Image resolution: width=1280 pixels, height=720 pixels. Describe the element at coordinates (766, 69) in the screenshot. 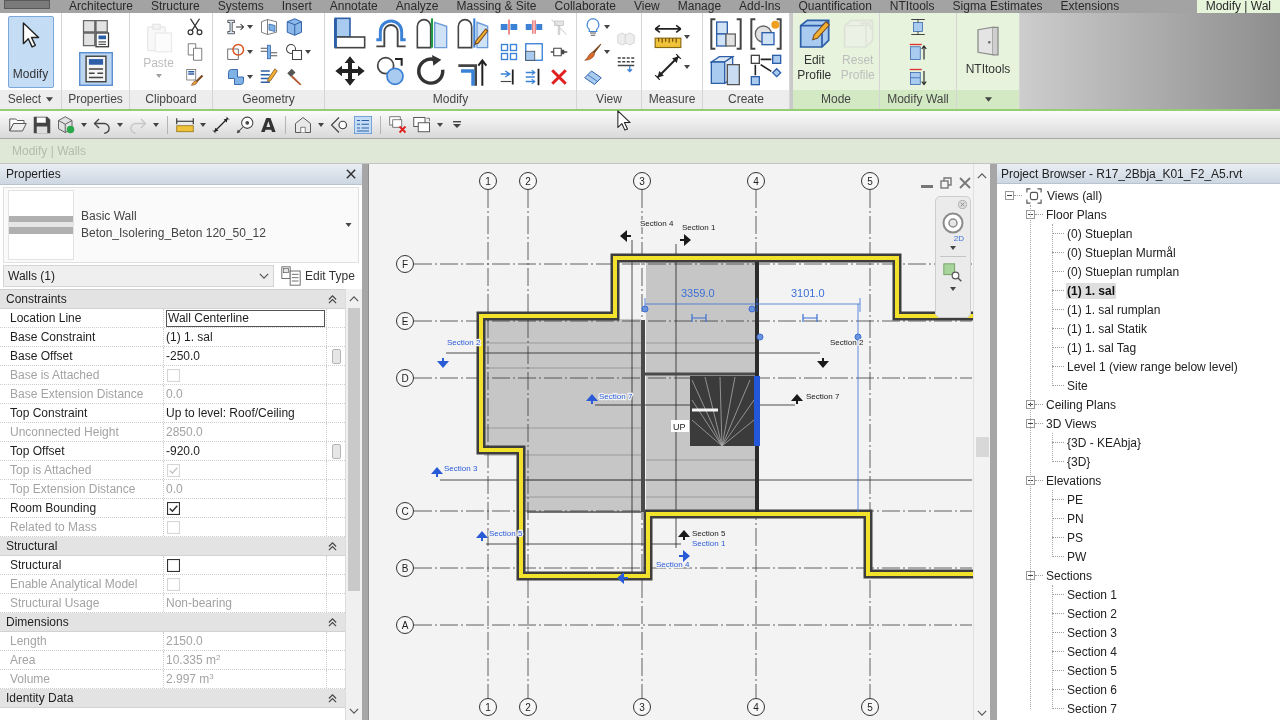

I see `flow-diagram-icon` at that location.